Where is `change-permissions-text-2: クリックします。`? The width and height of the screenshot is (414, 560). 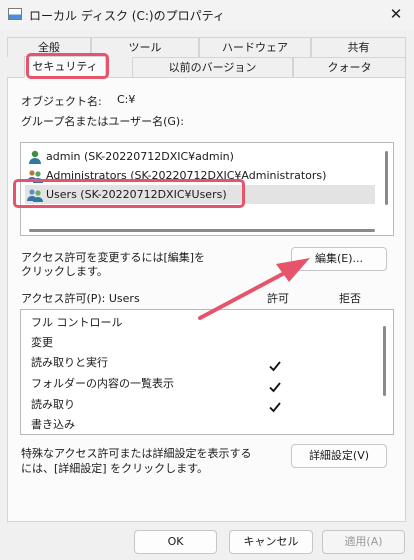 change-permissions-text-2: クリックします。 is located at coordinates (64, 271).